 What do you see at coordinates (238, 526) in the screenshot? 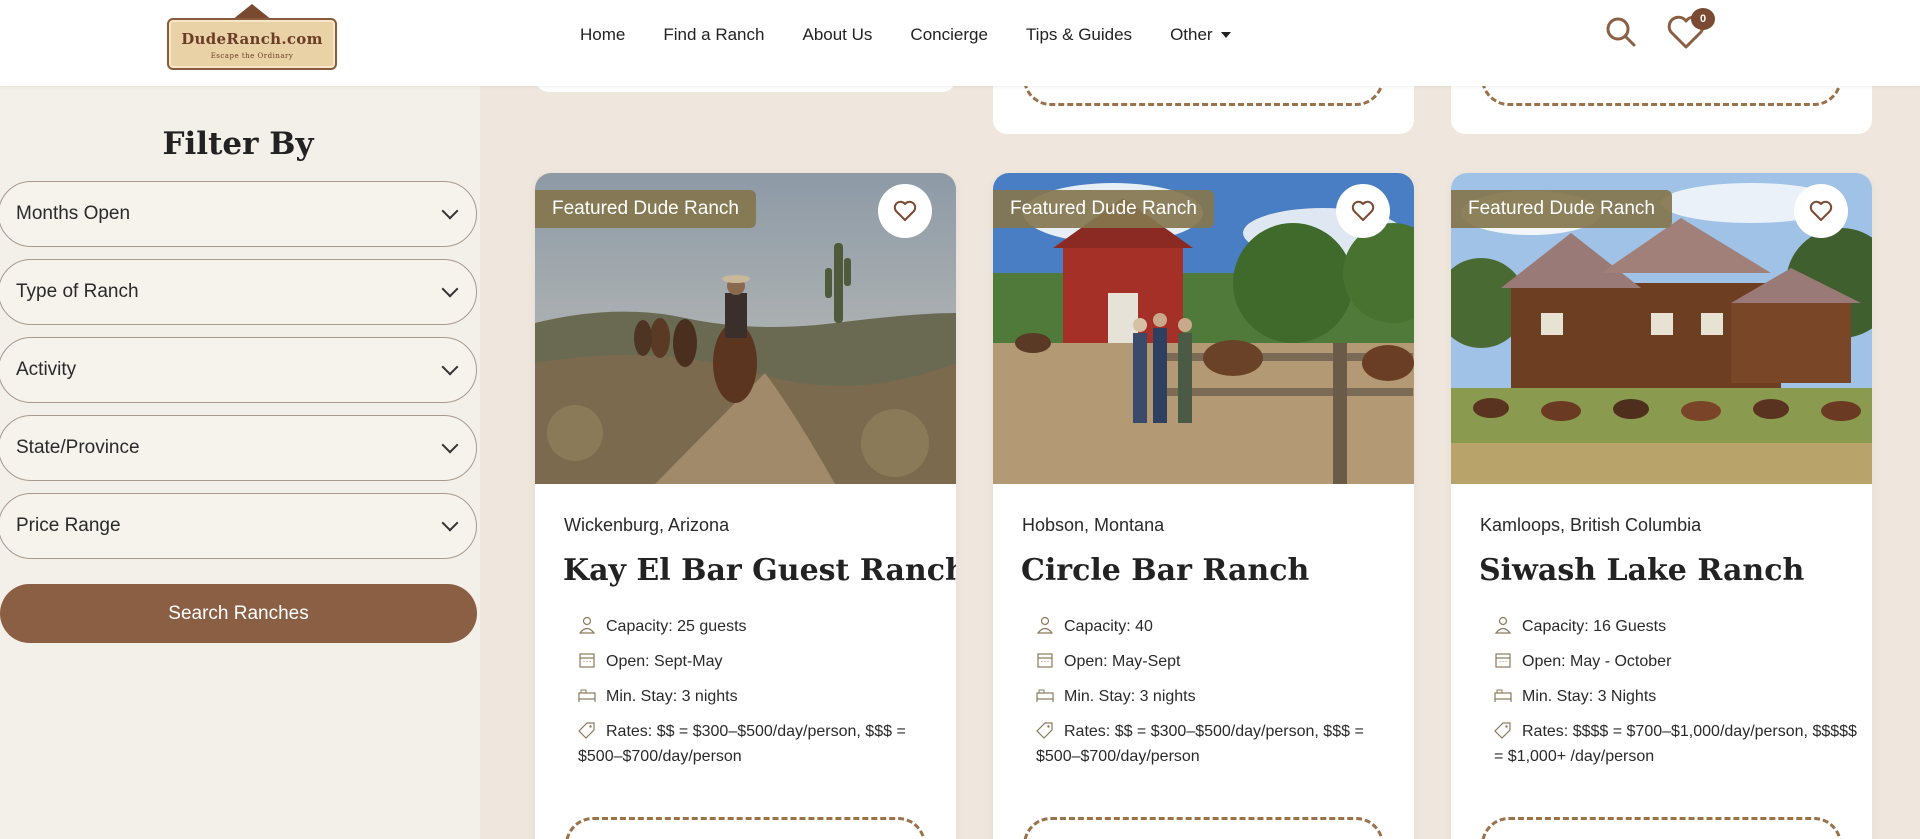
I see `filter-price-range: Price Range` at bounding box center [238, 526].